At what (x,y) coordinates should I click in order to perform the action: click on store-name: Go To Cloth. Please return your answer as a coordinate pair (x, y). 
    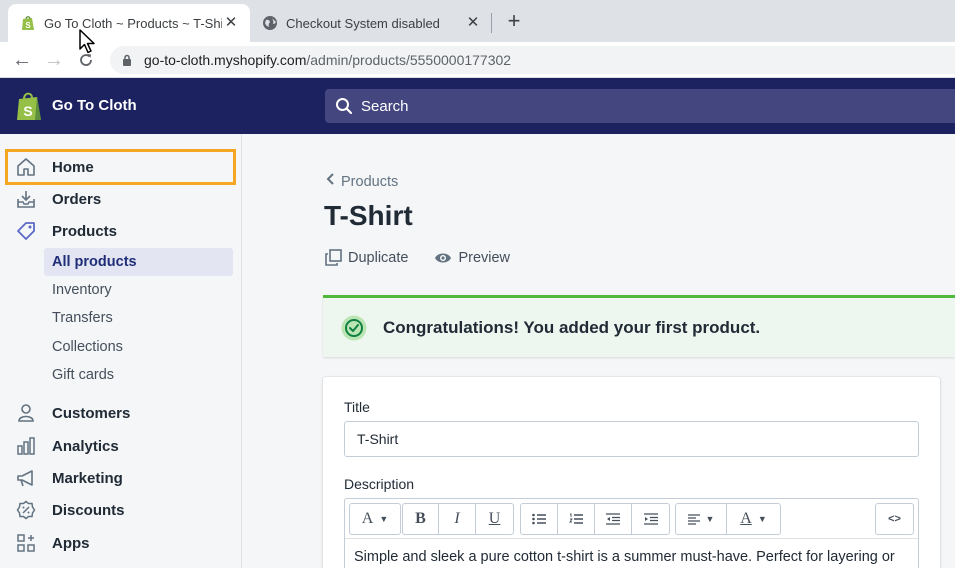
    Looking at the image, I should click on (94, 105).